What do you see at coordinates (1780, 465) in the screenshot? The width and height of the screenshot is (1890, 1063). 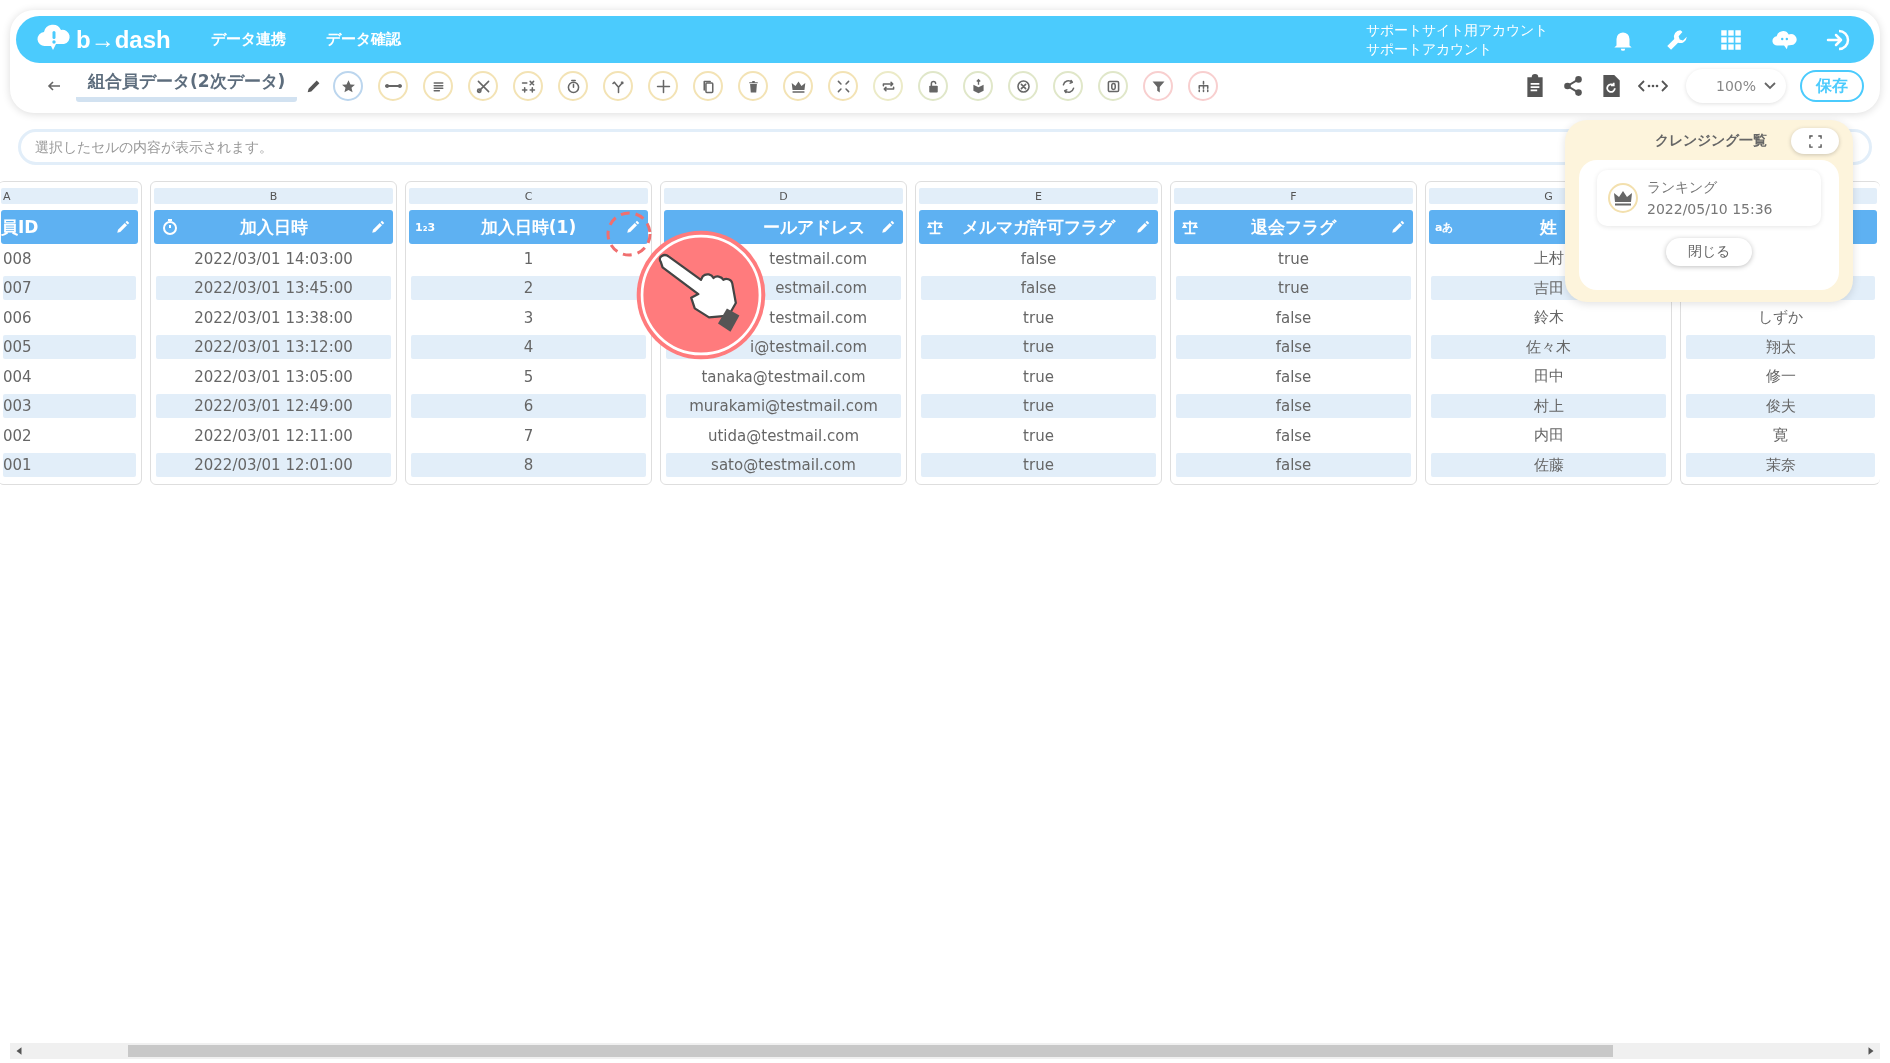 I see `table-cell: 茉奈` at bounding box center [1780, 465].